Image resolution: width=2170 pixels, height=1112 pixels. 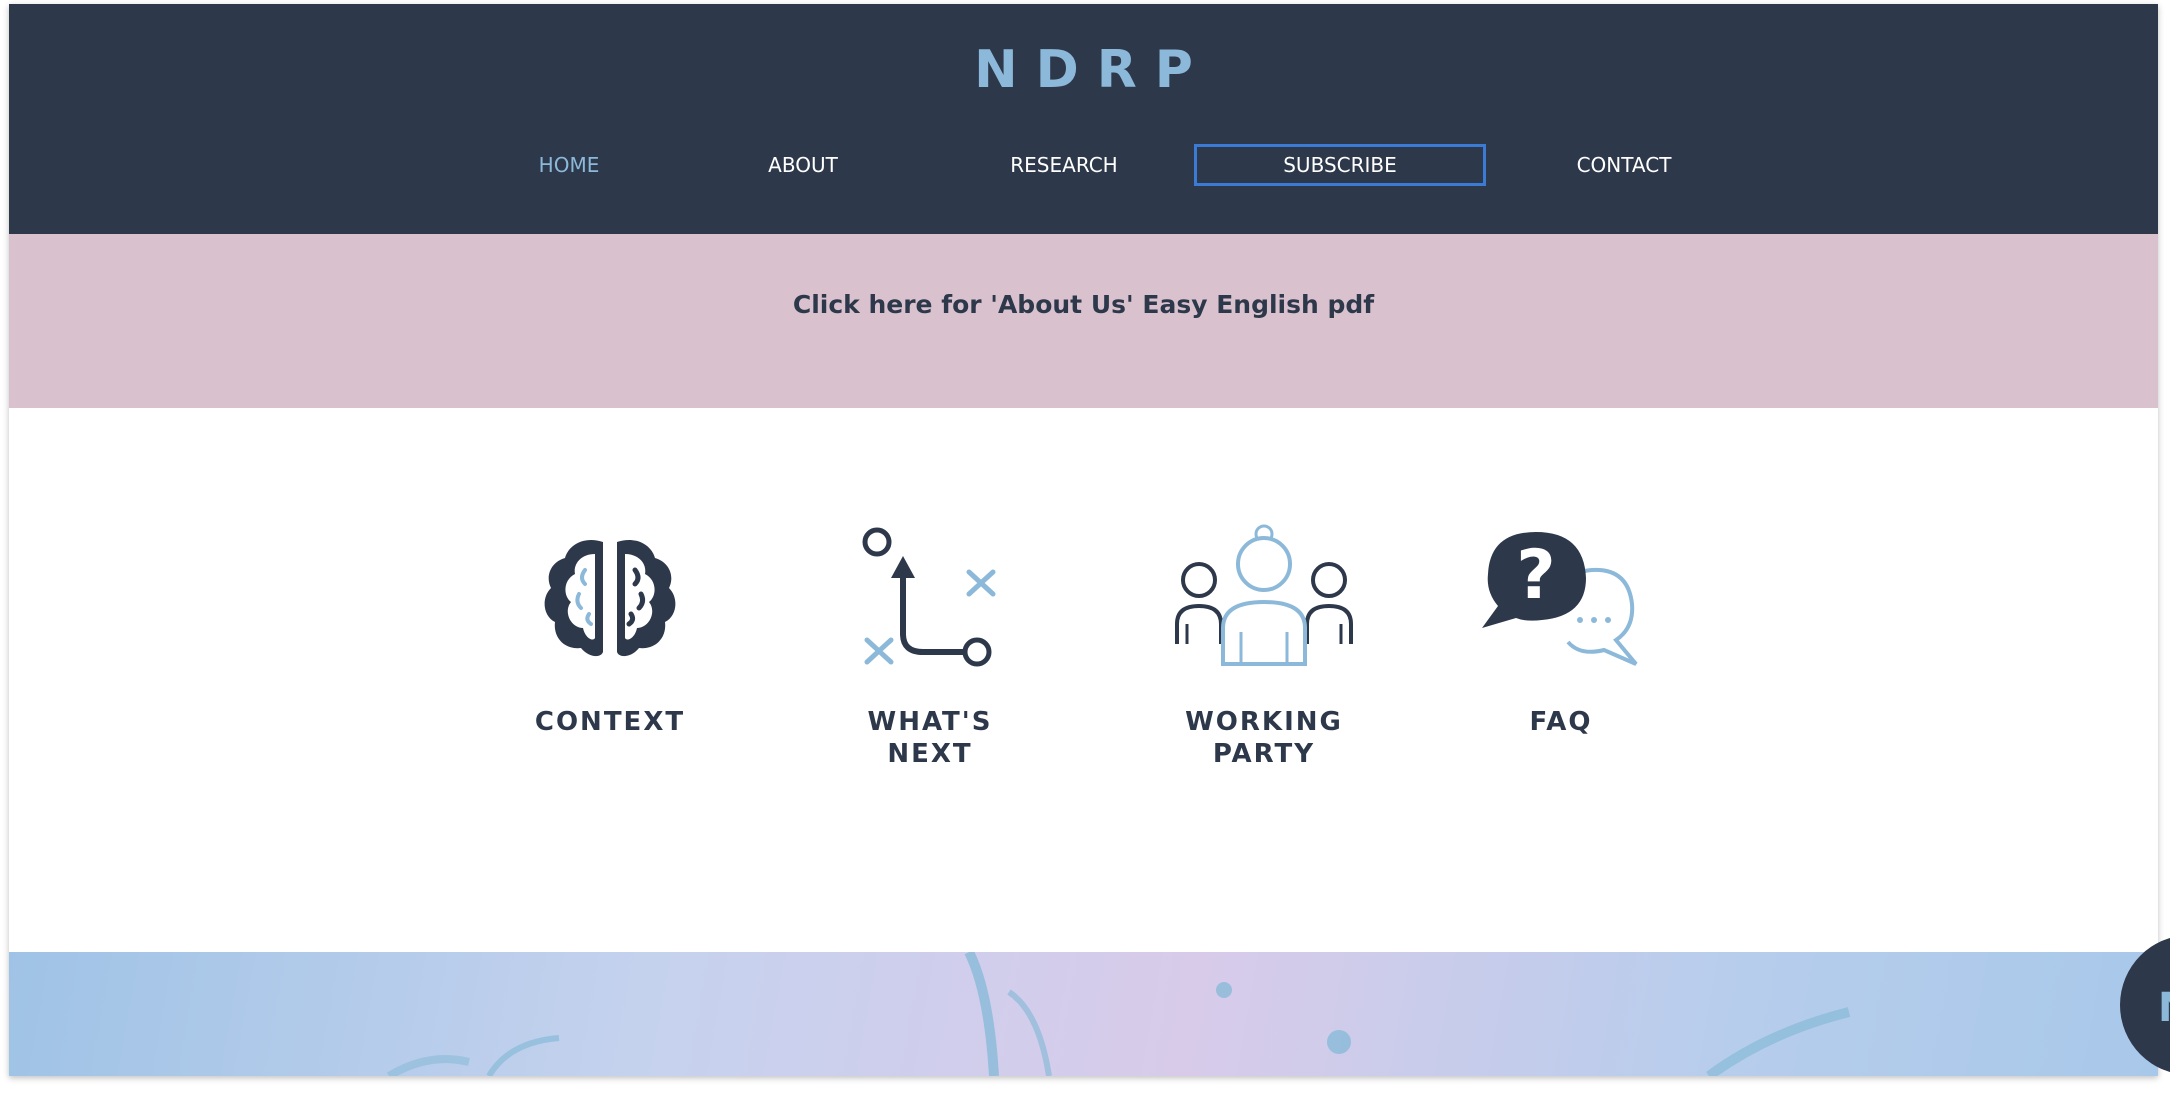 I want to click on question-bubble-icon: ?, so click(x=1560, y=599).